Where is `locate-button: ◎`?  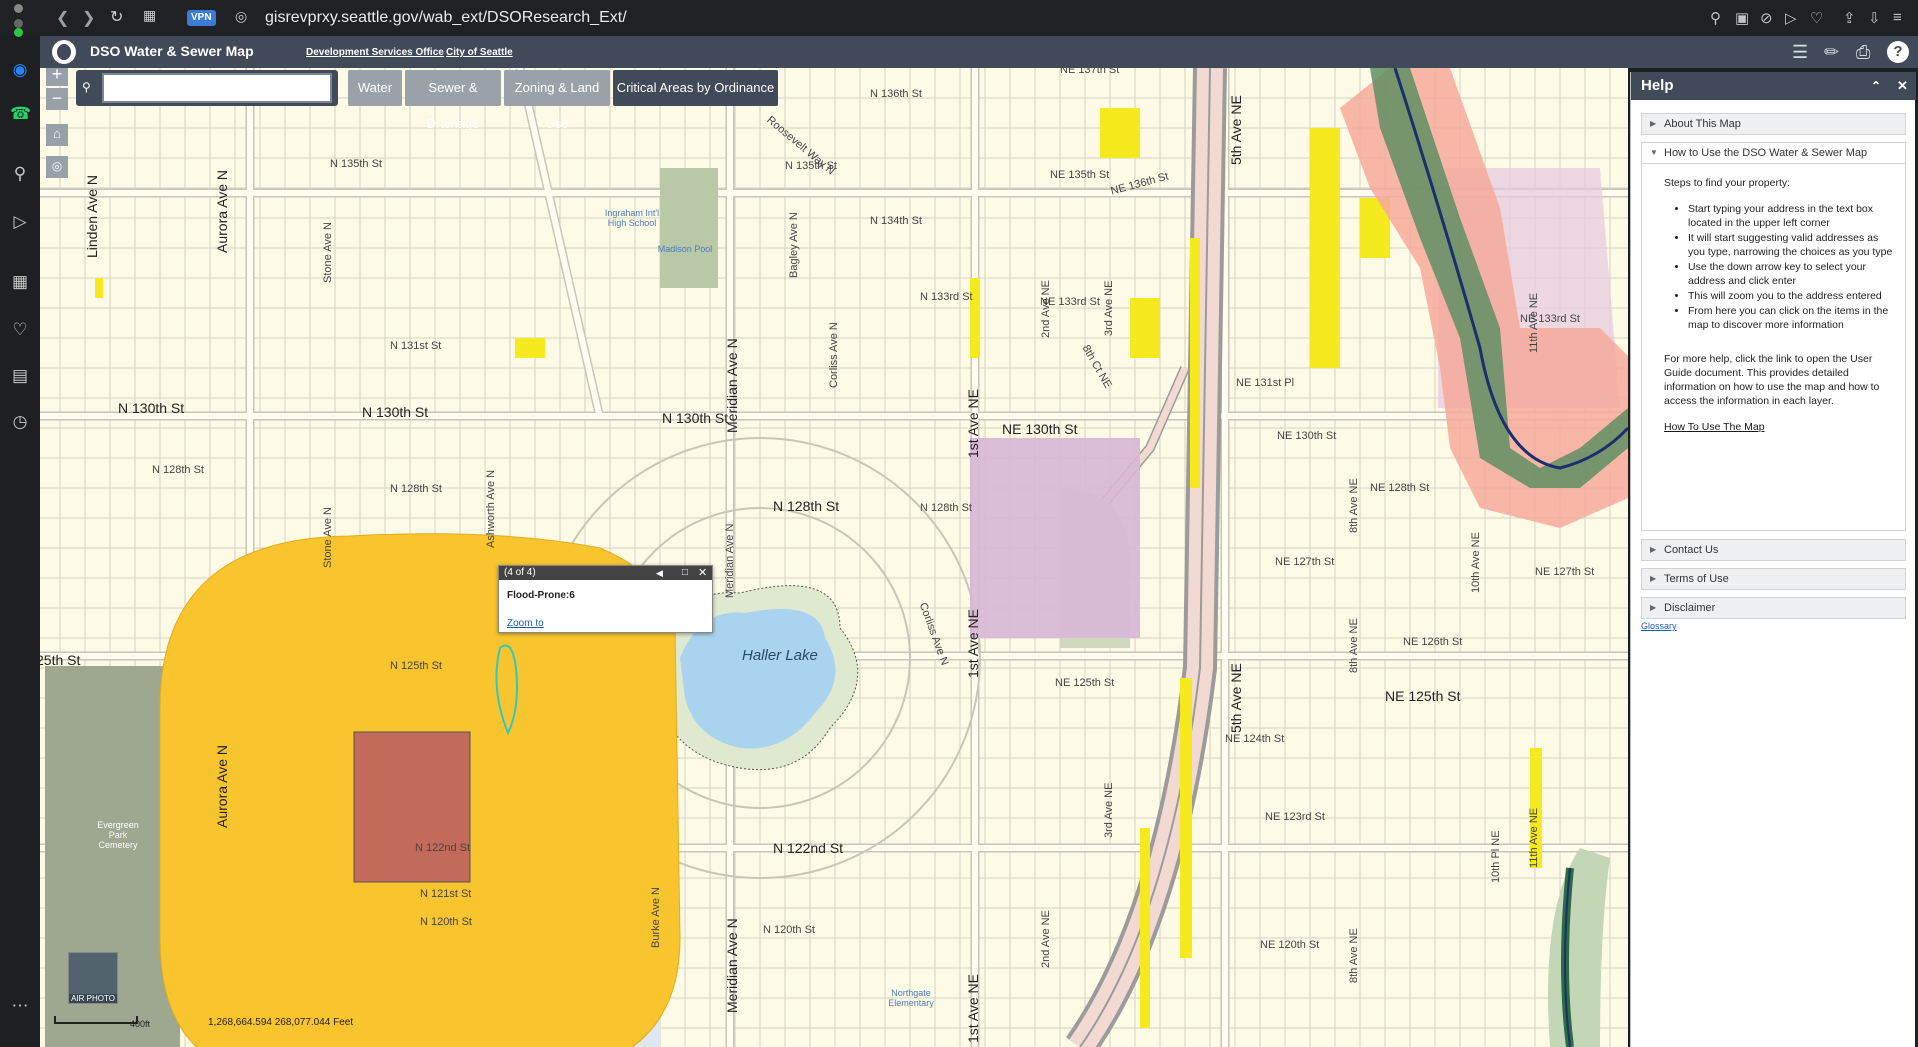
locate-button: ◎ is located at coordinates (57, 167).